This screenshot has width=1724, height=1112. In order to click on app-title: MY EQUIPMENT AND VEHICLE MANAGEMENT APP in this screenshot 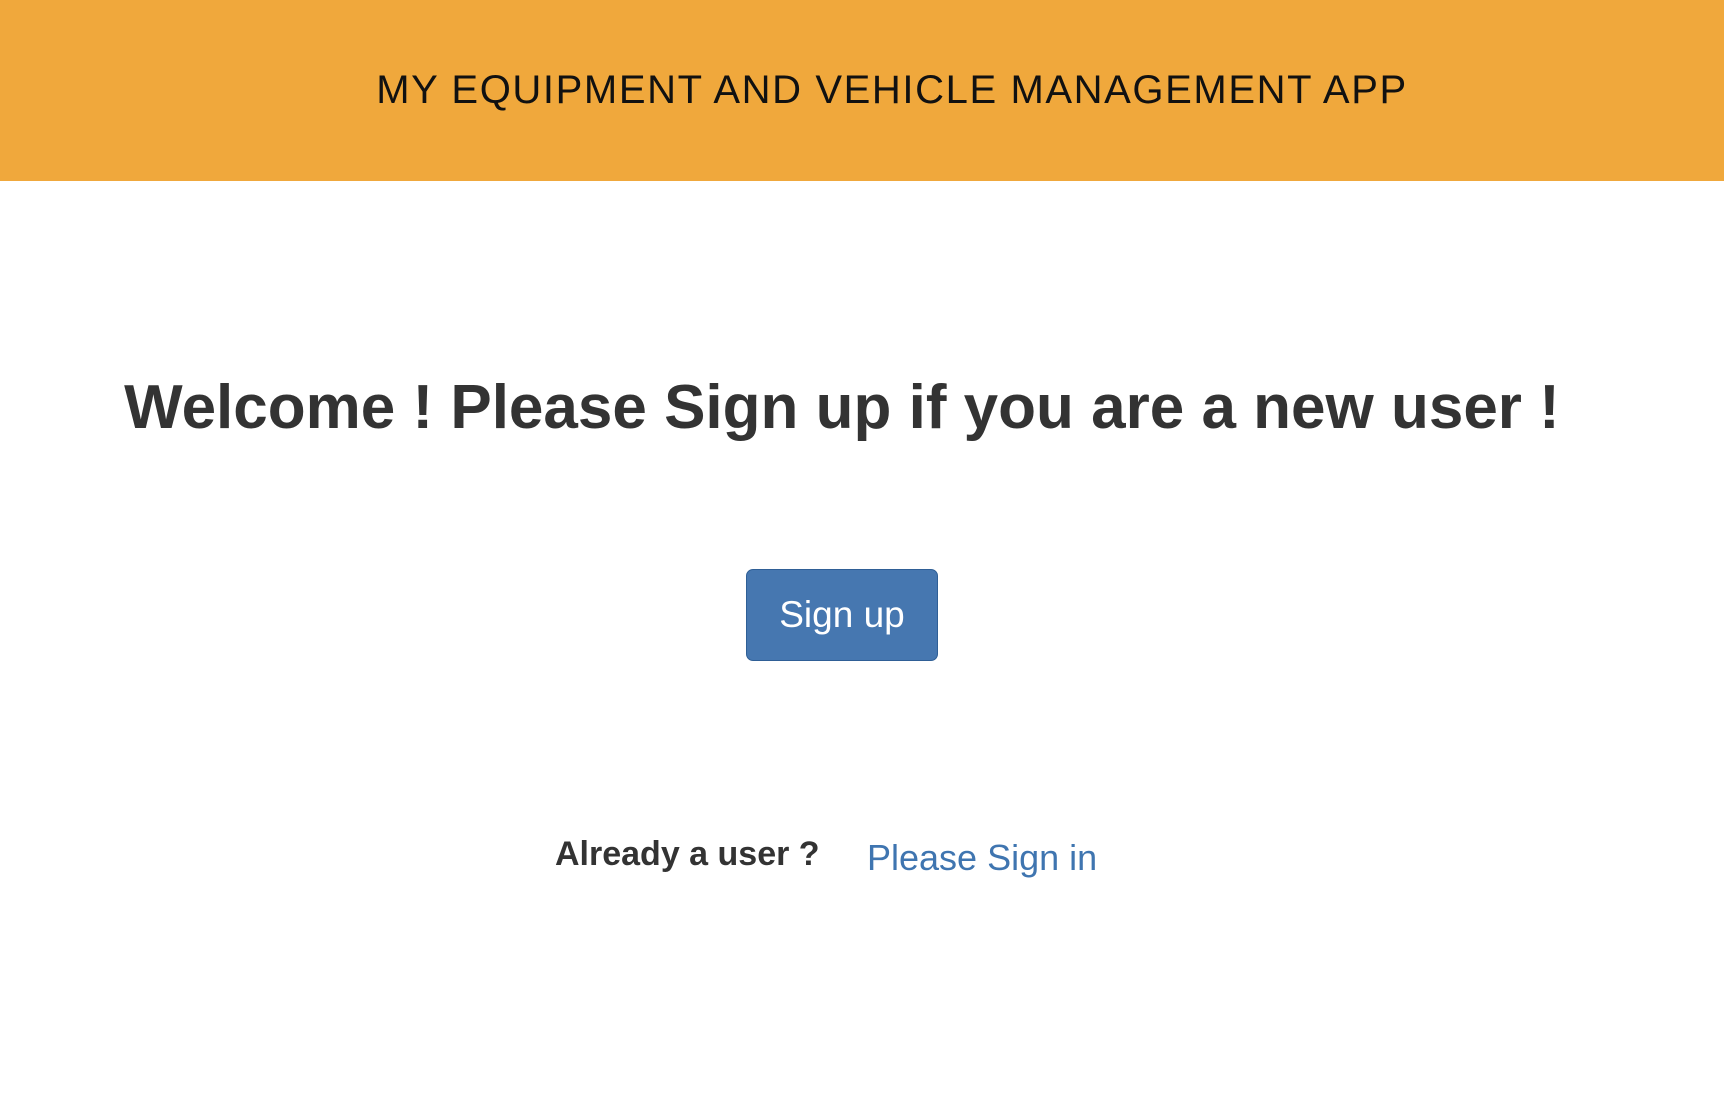, I will do `click(892, 90)`.